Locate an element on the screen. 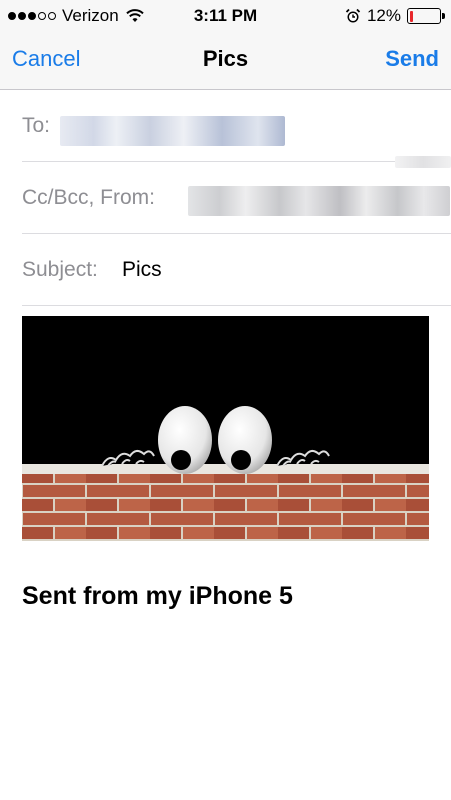 This screenshot has height=800, width=451. subject-input: Pics is located at coordinates (142, 270).